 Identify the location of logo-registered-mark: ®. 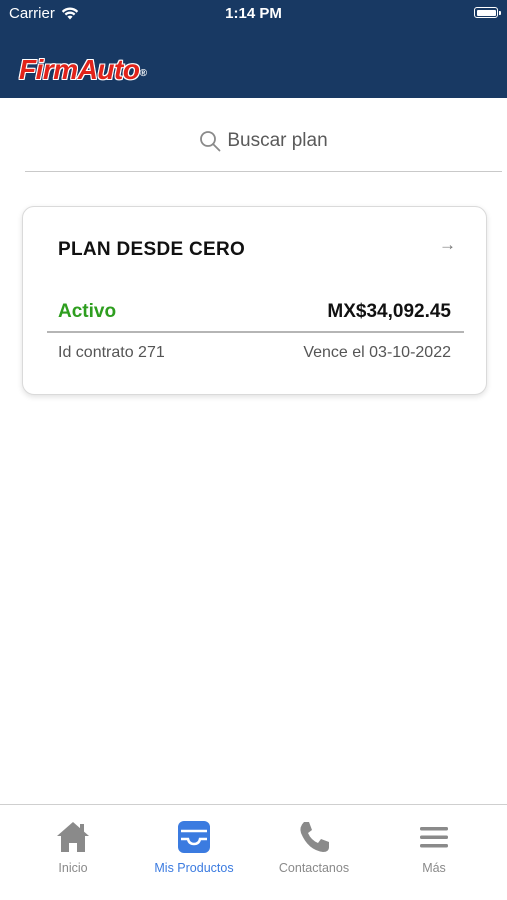
(143, 73).